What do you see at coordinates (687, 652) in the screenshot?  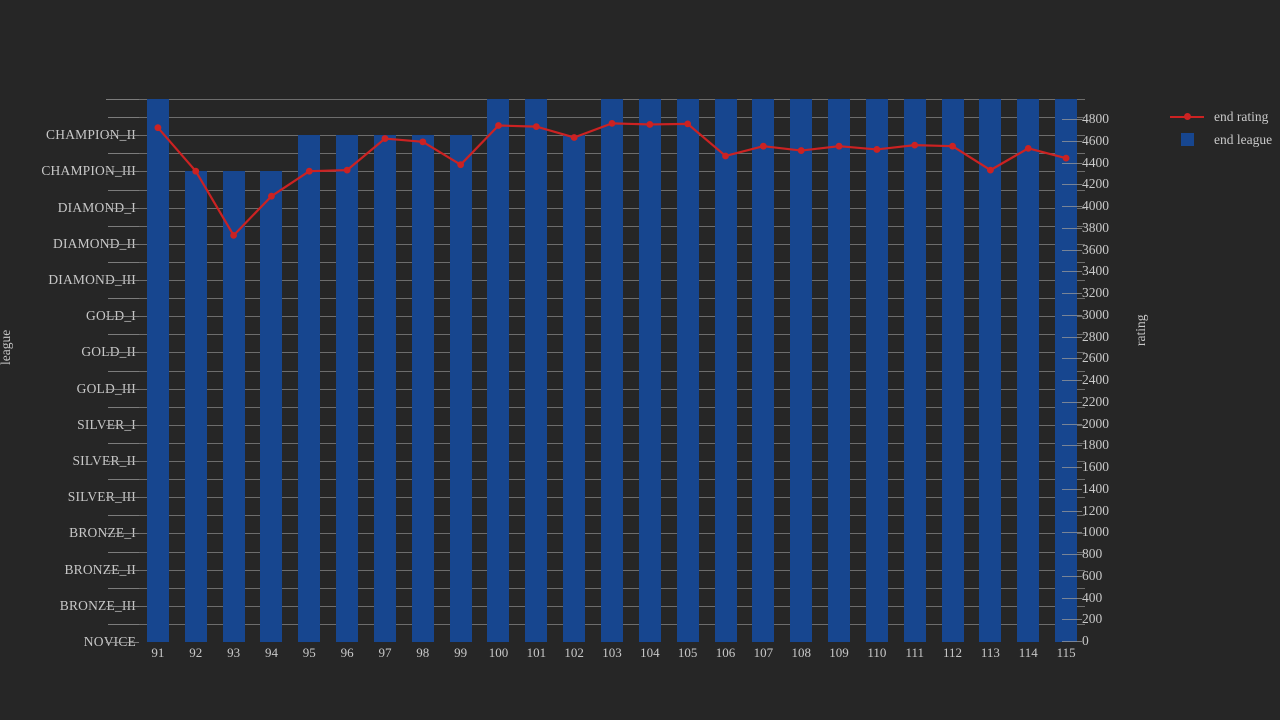 I see `x-axis-tick-label: 105` at bounding box center [687, 652].